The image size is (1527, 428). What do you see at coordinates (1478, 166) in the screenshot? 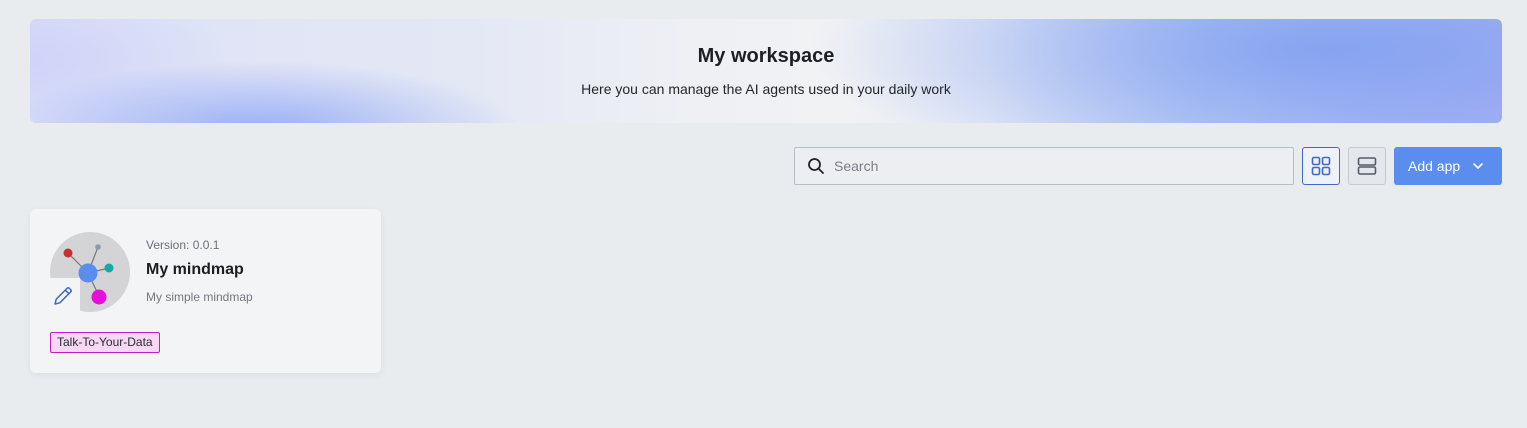
I see `chevron-down-icon` at bounding box center [1478, 166].